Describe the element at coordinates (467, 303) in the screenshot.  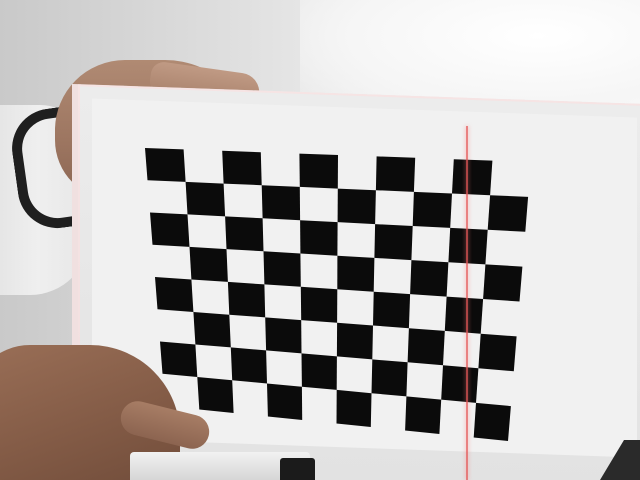
I see `laser-line` at that location.